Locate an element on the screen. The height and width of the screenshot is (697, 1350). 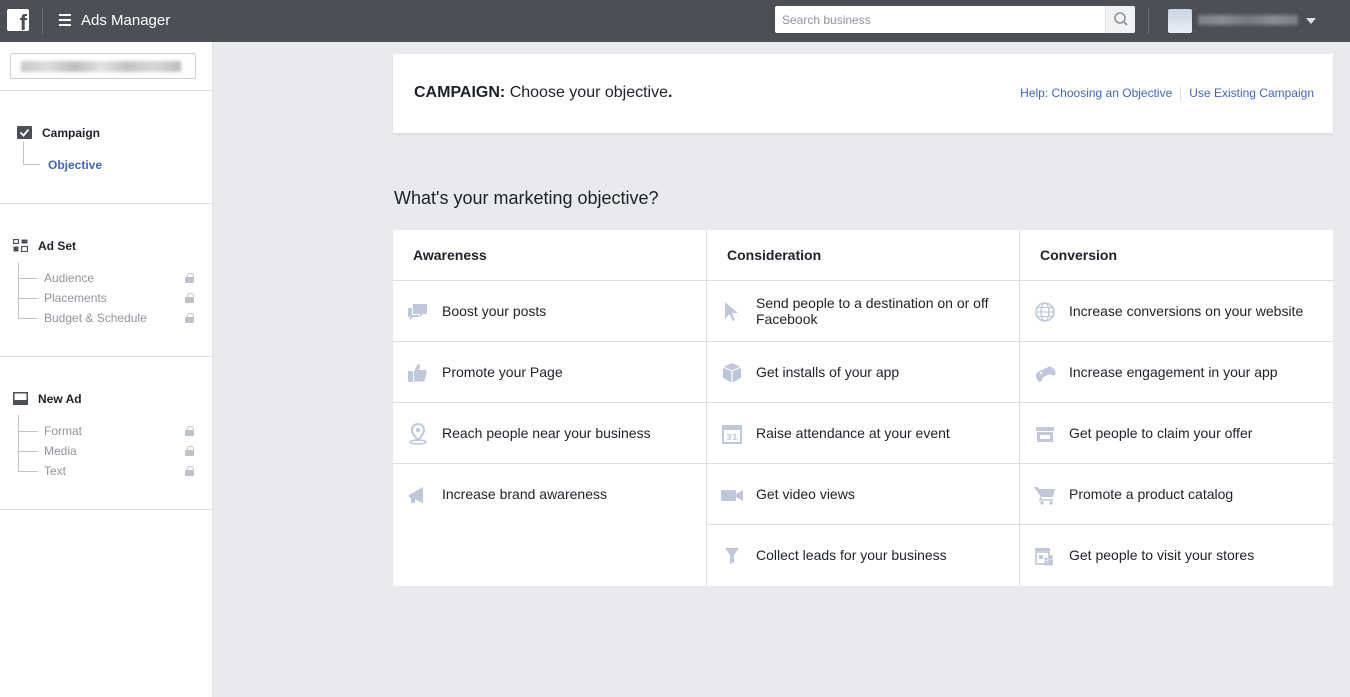
objective-reach-near-business: Reach people near your business is located at coordinates (549, 433).